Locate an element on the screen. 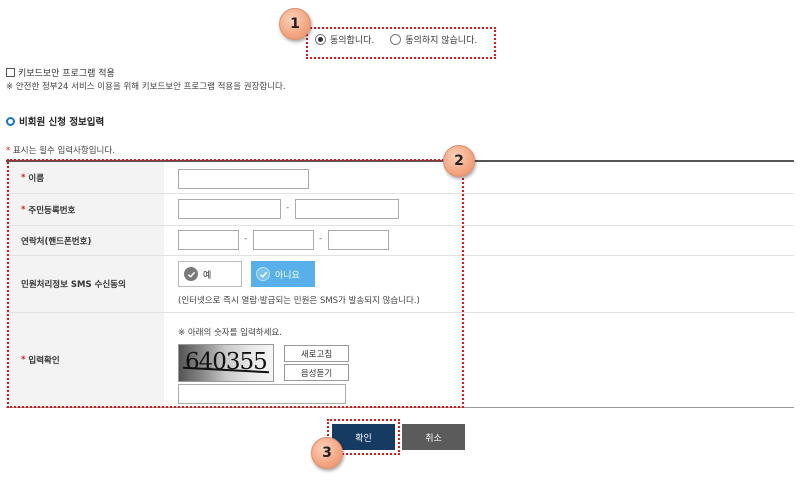  required-star: * is located at coordinates (8, 151).